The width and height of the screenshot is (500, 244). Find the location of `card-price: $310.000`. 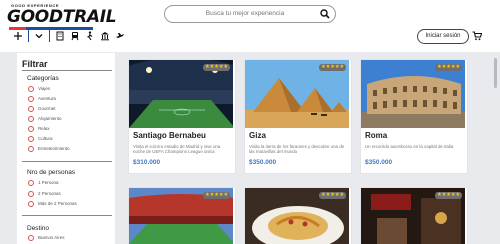

card-price: $310.000 is located at coordinates (147, 162).